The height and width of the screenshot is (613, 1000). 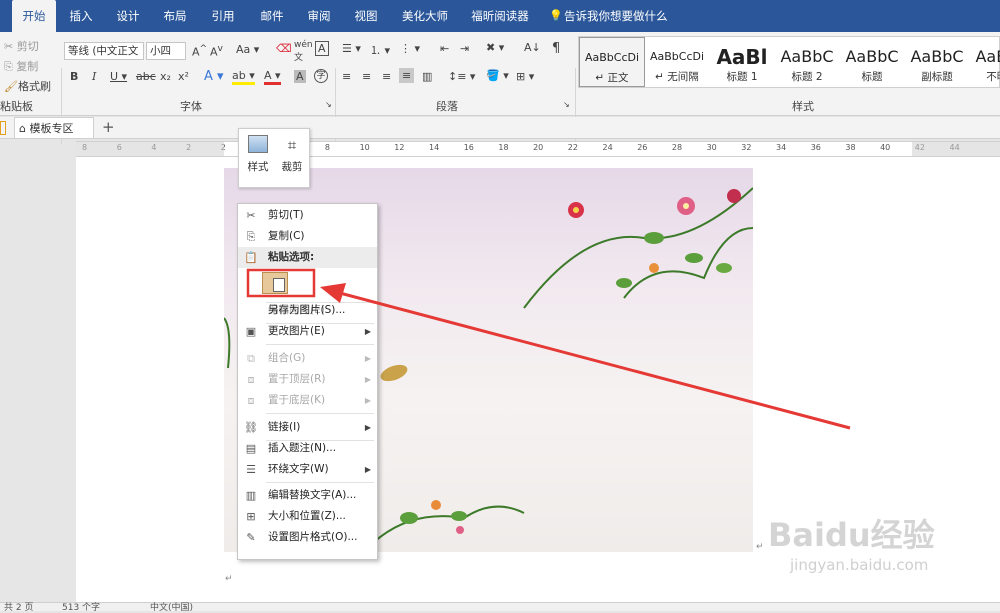 What do you see at coordinates (593, 360) in the screenshot?
I see `red-arrow-shaft` at bounding box center [593, 360].